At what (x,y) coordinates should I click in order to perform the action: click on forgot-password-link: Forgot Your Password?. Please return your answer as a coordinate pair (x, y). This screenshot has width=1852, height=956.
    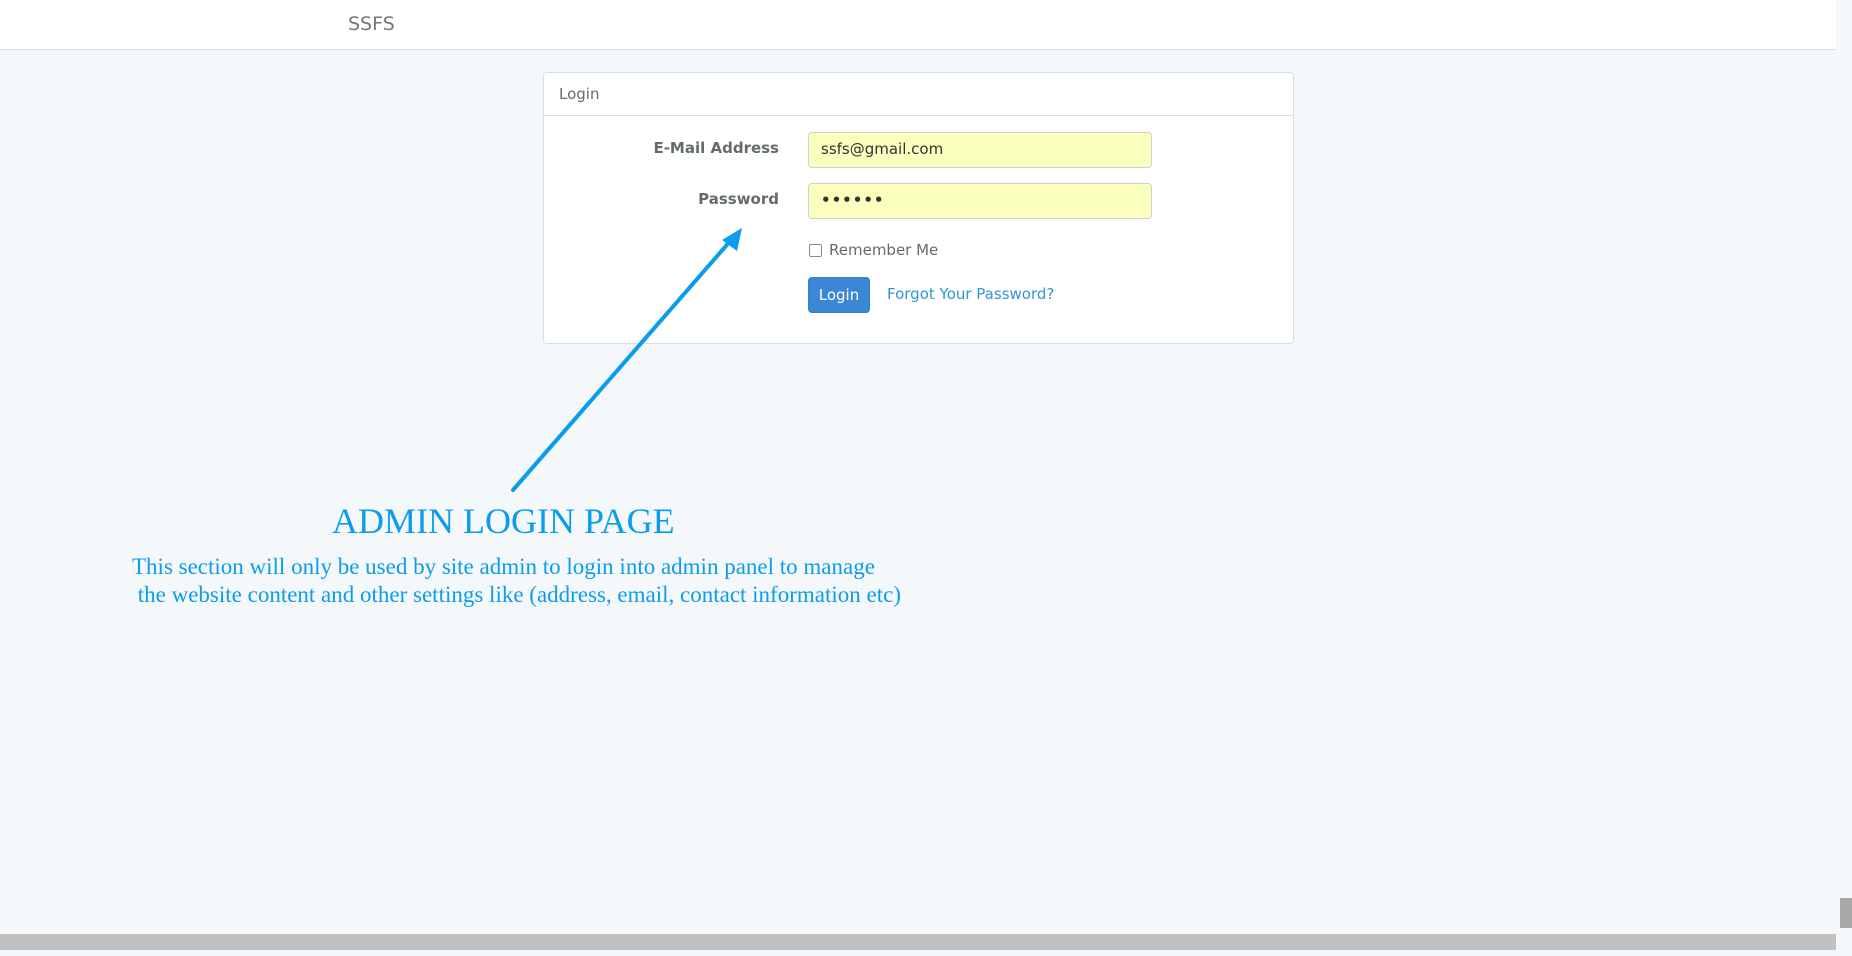
    Looking at the image, I should click on (970, 294).